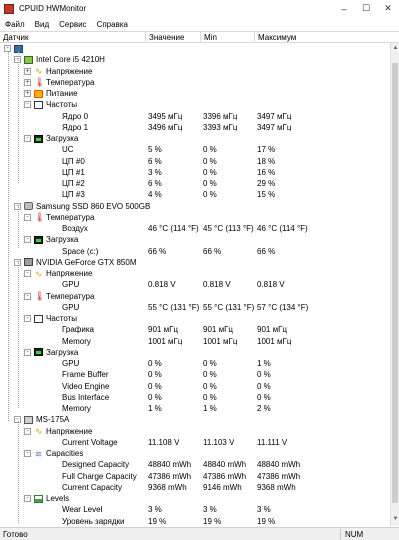 This screenshot has height=540, width=399. I want to click on tree-guide-line, so click(8, 236).